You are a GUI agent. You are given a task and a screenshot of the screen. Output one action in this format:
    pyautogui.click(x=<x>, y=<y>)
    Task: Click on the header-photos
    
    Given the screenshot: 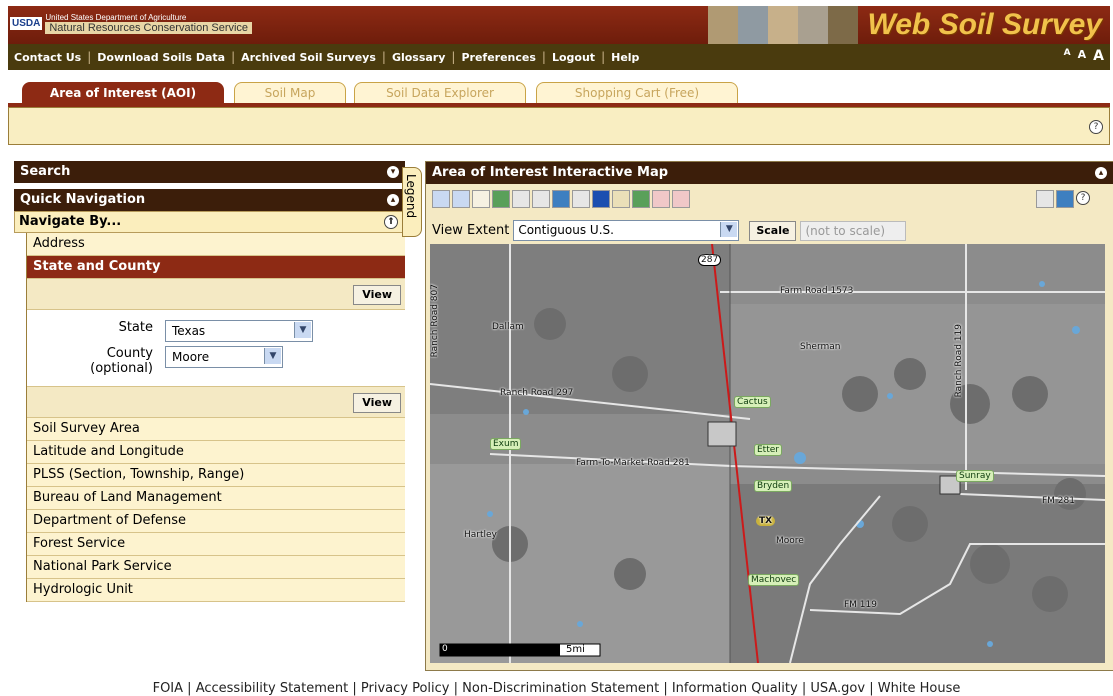 What is the action you would take?
    pyautogui.click(x=783, y=25)
    